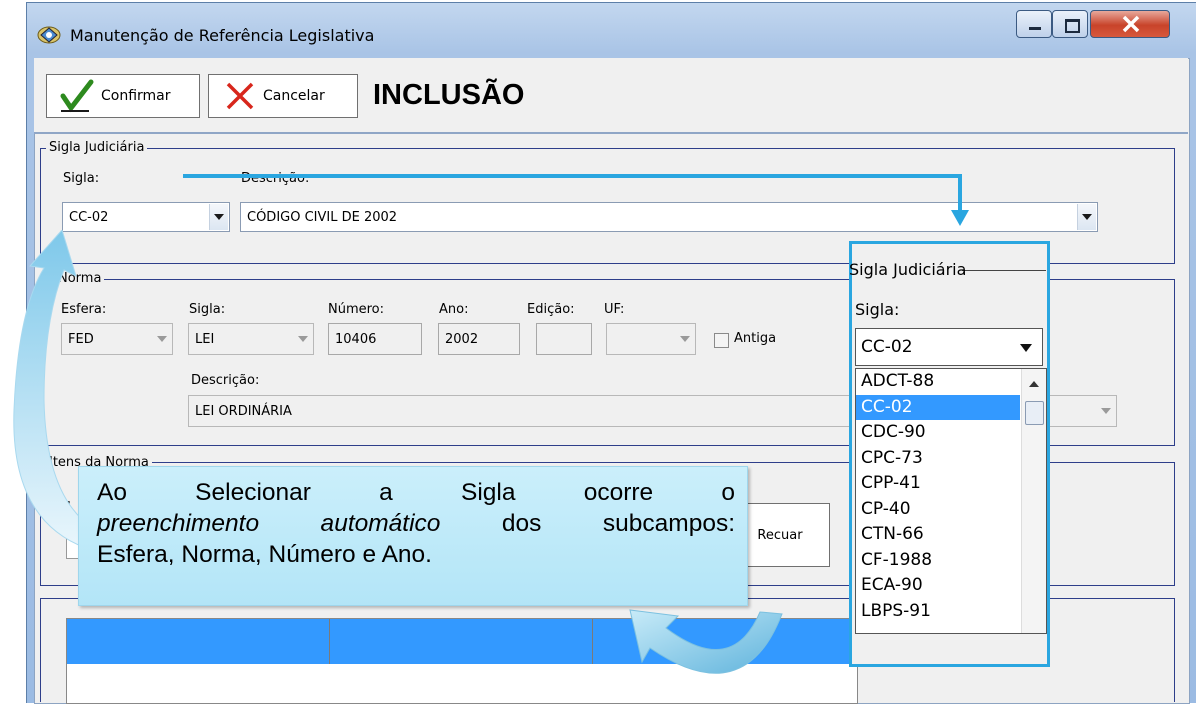  I want to click on norma-sigla-select: LEI, so click(251, 339).